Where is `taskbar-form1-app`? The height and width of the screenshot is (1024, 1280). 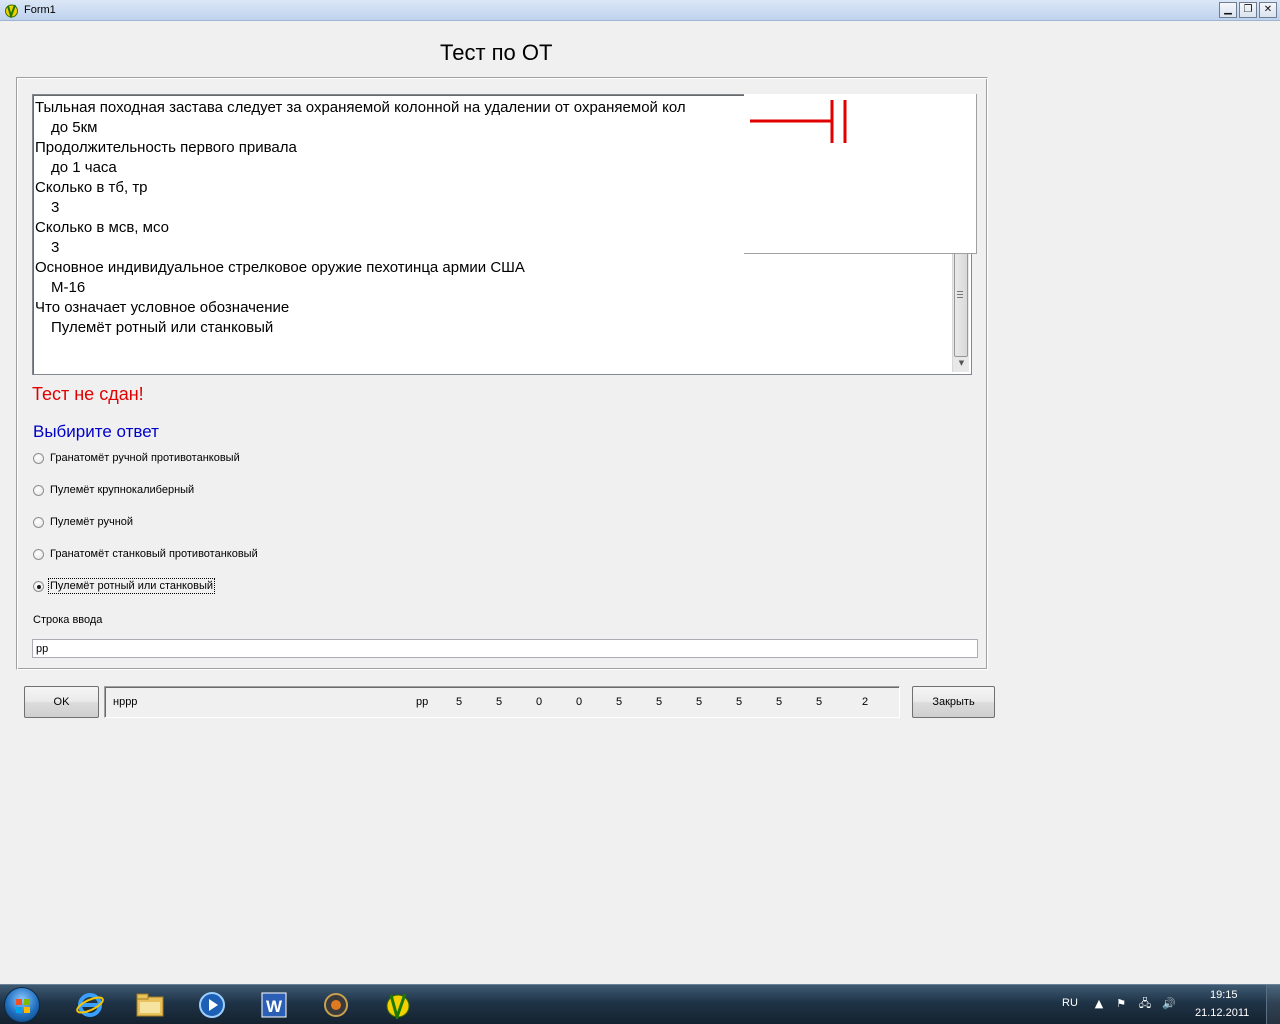
taskbar-form1-app is located at coordinates (398, 1005).